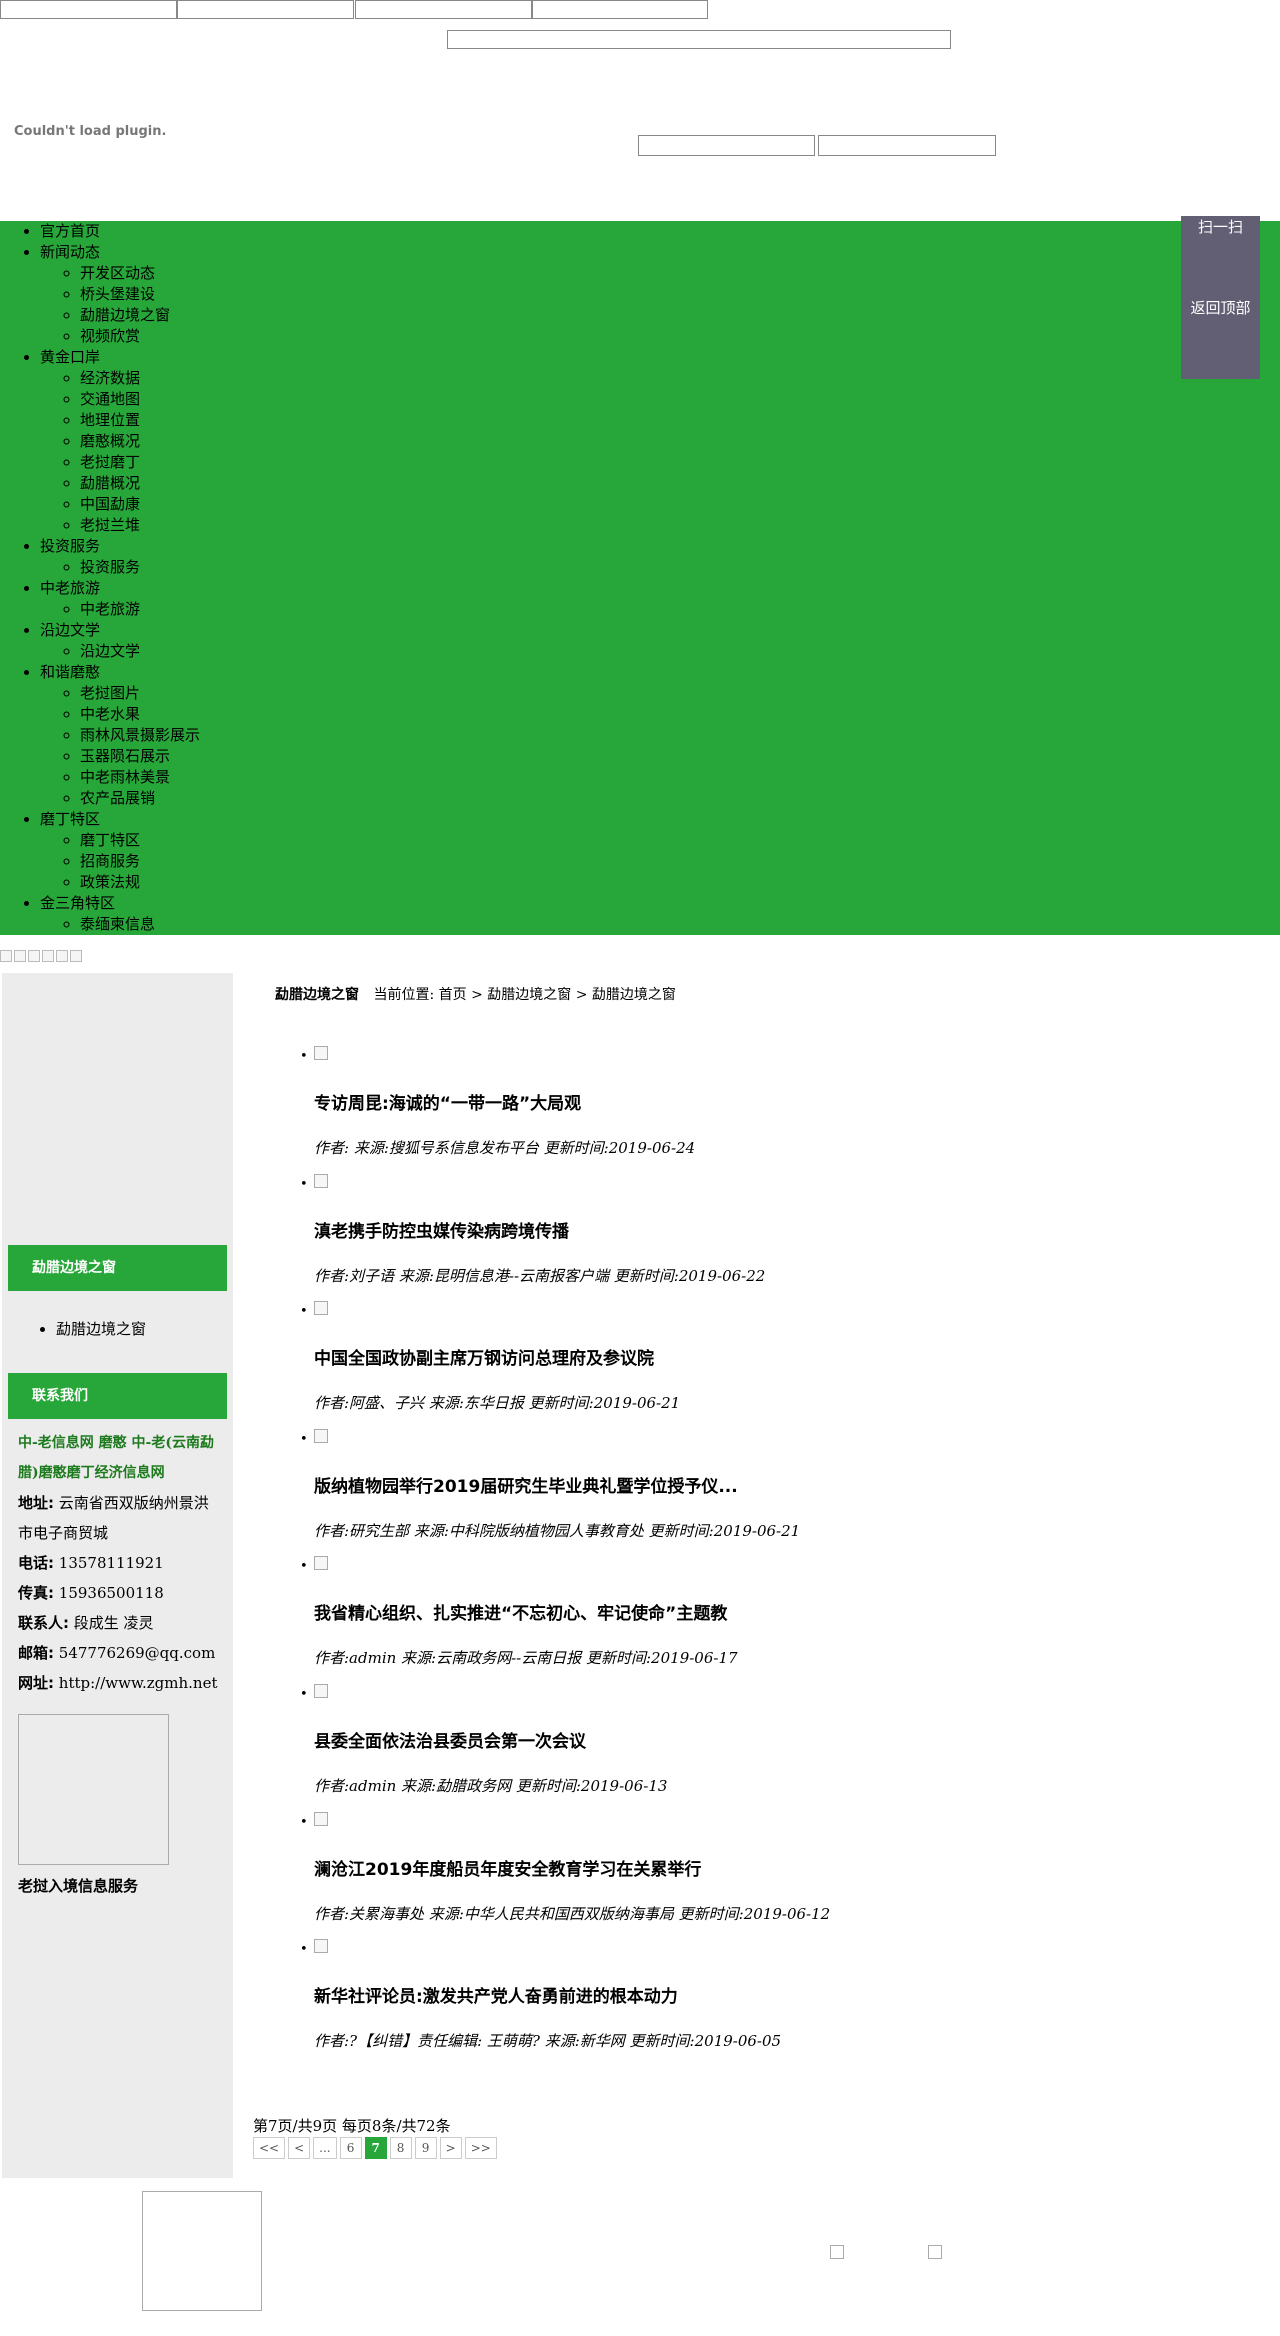 The height and width of the screenshot is (2336, 1280). Describe the element at coordinates (140, 798) in the screenshot. I see `nav-subitem: 农产品展销` at that location.